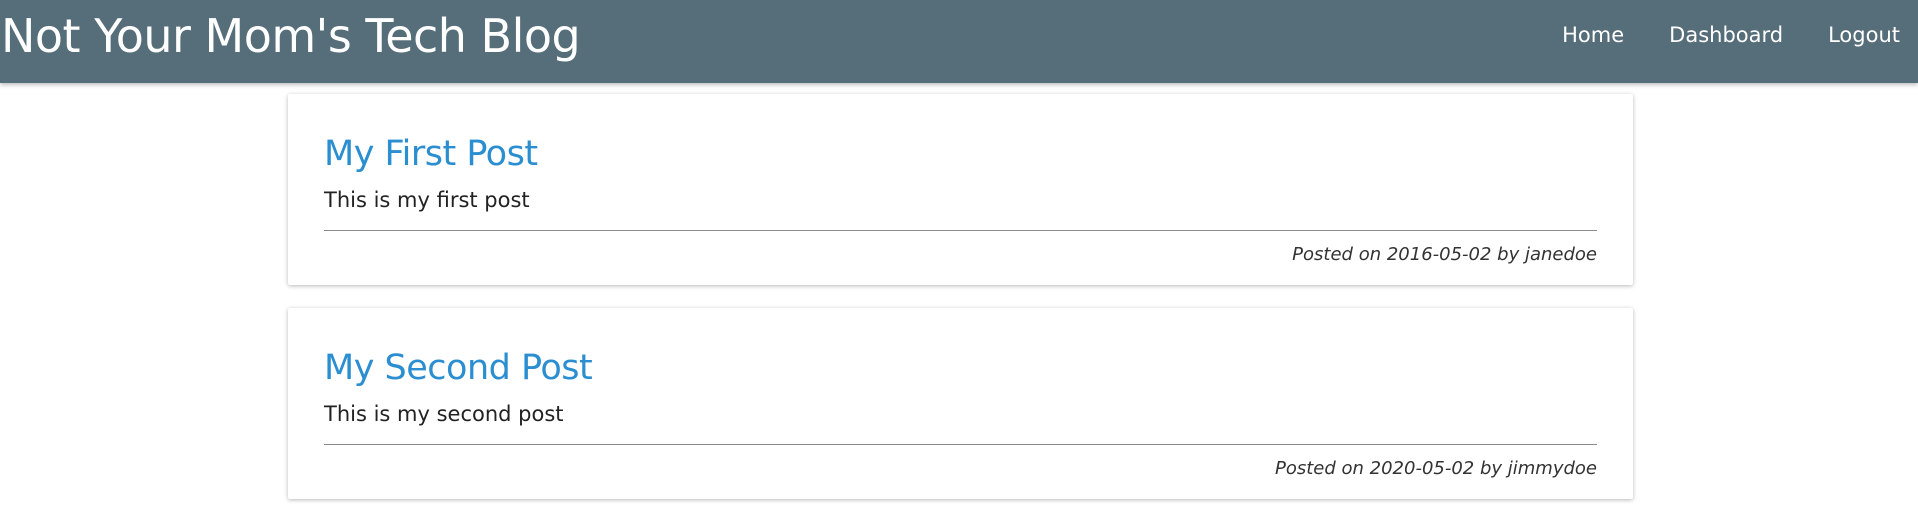  Describe the element at coordinates (960, 368) in the screenshot. I see `post-title-link: My Second Post` at that location.